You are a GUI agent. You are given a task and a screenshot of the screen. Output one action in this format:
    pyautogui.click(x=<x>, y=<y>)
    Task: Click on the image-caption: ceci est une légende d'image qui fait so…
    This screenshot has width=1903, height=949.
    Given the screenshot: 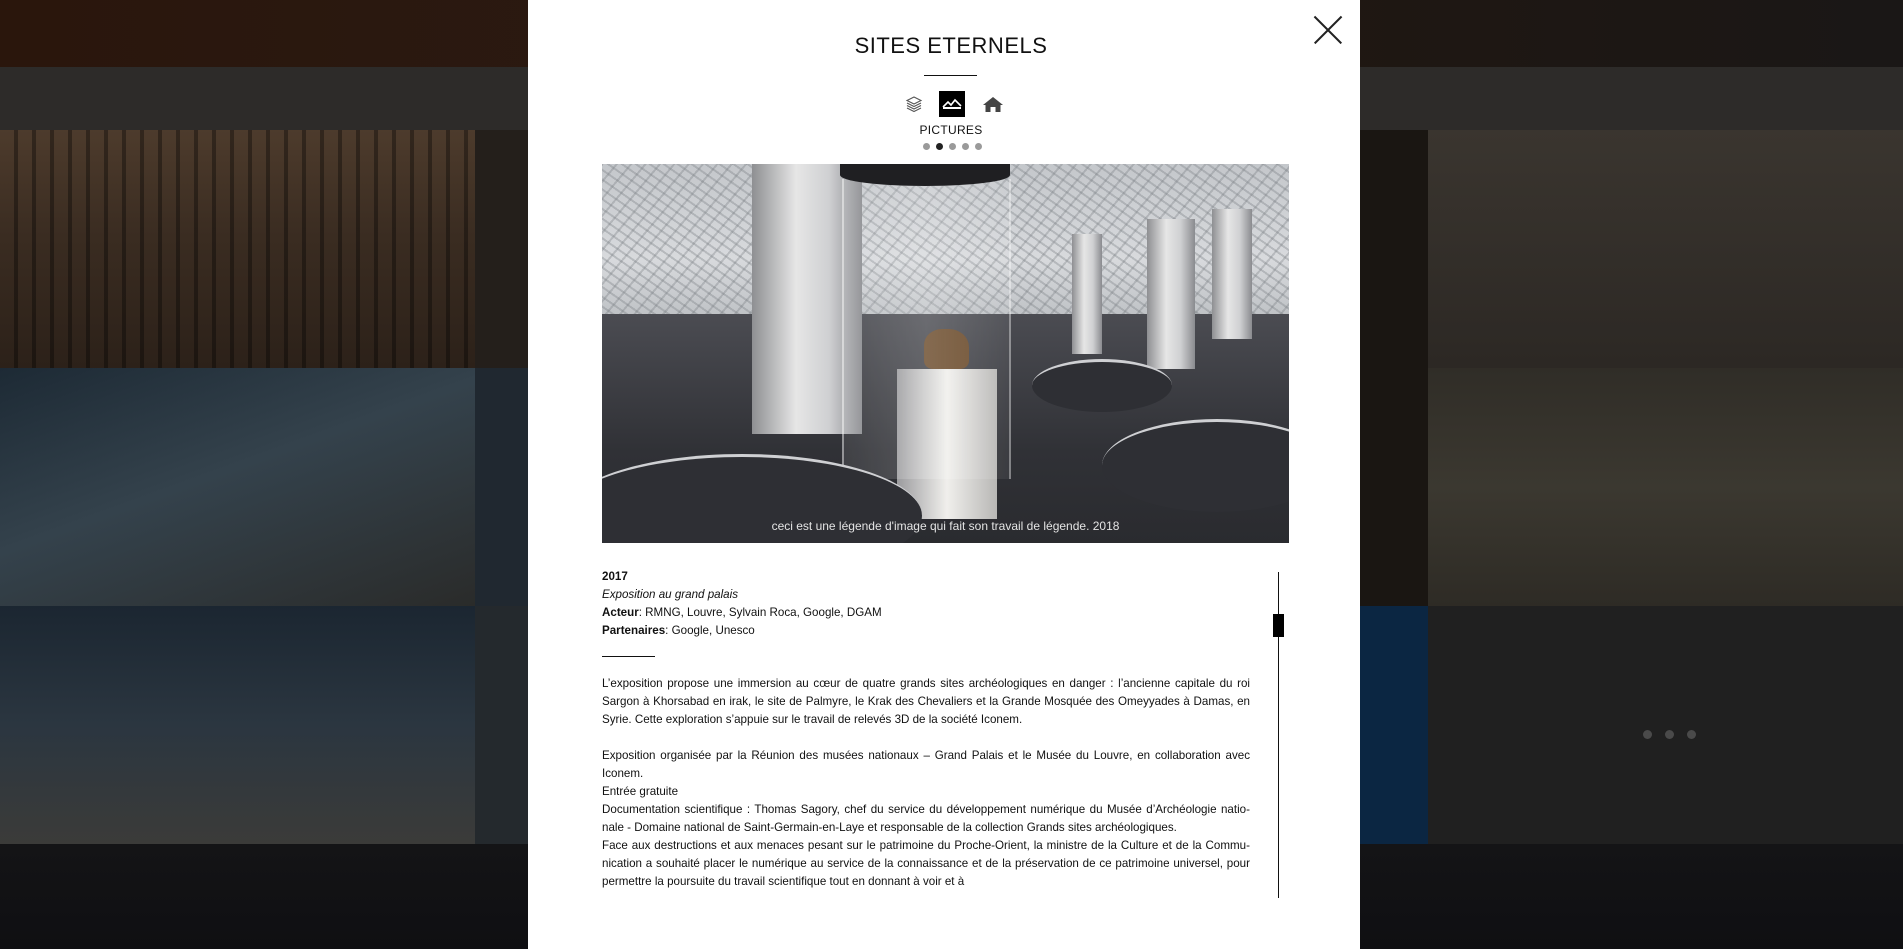 What is the action you would take?
    pyautogui.click(x=945, y=526)
    